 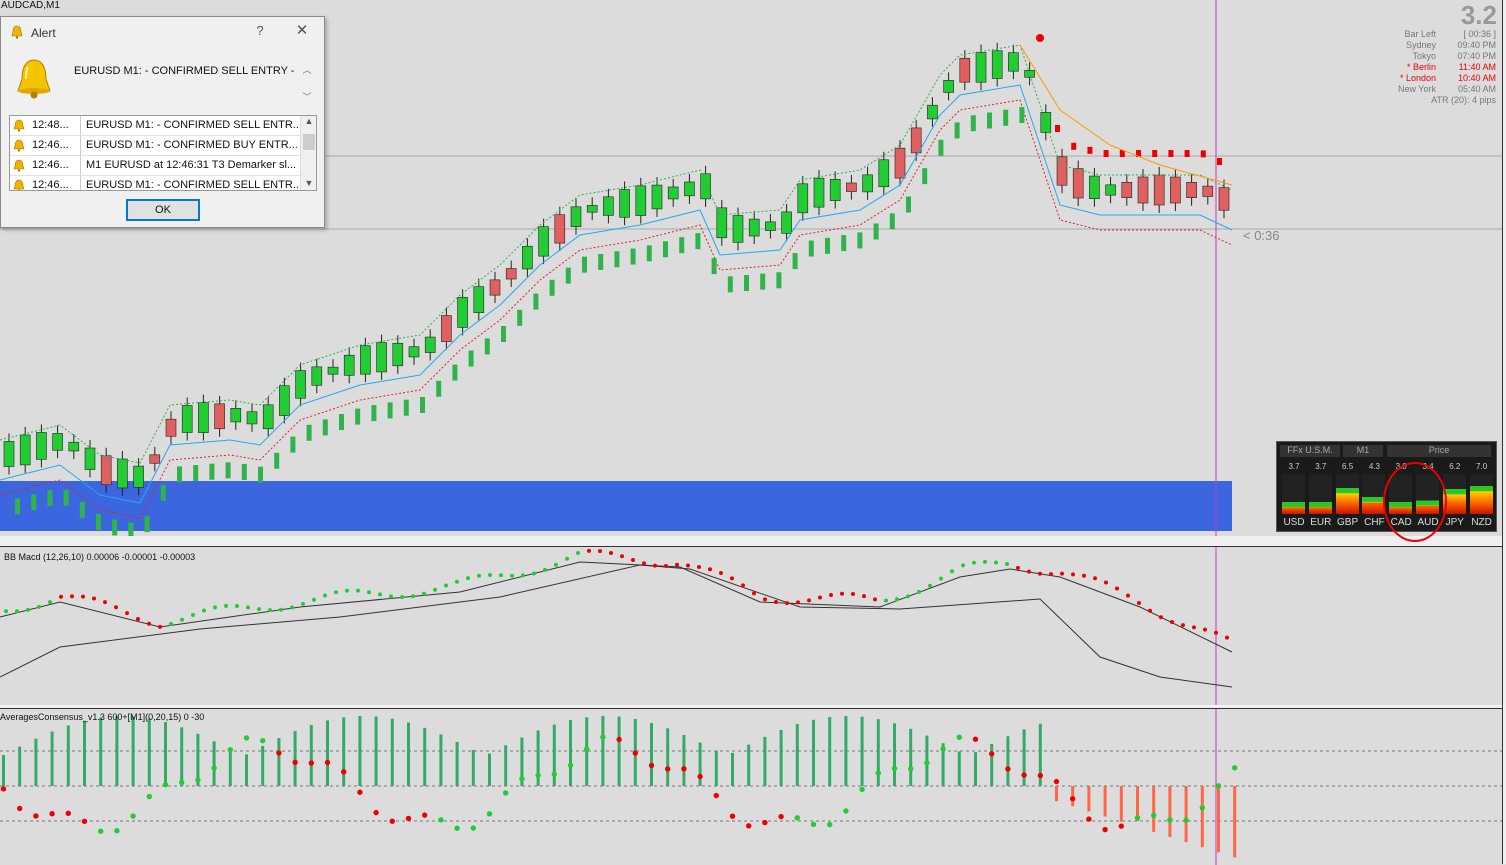 I want to click on session-row: * Berlin 11:40 AM, so click(x=1430, y=67).